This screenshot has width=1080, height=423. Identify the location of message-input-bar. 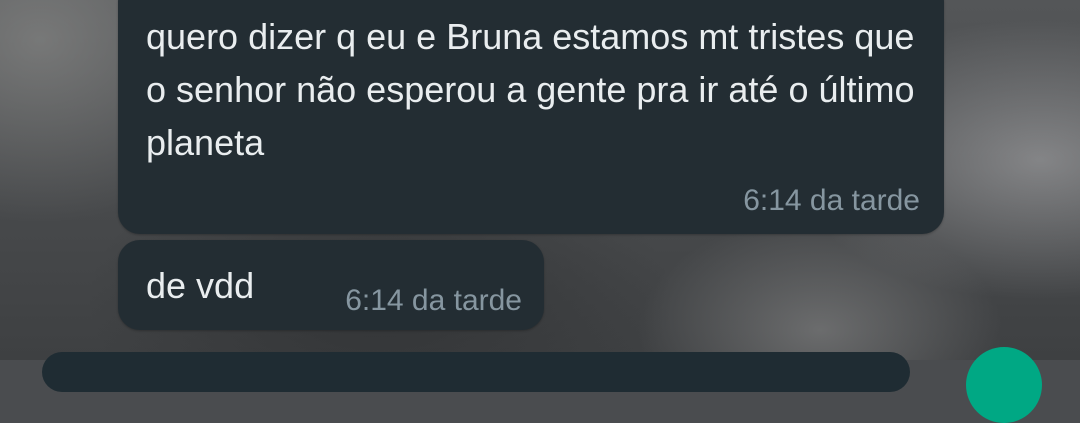
(476, 372).